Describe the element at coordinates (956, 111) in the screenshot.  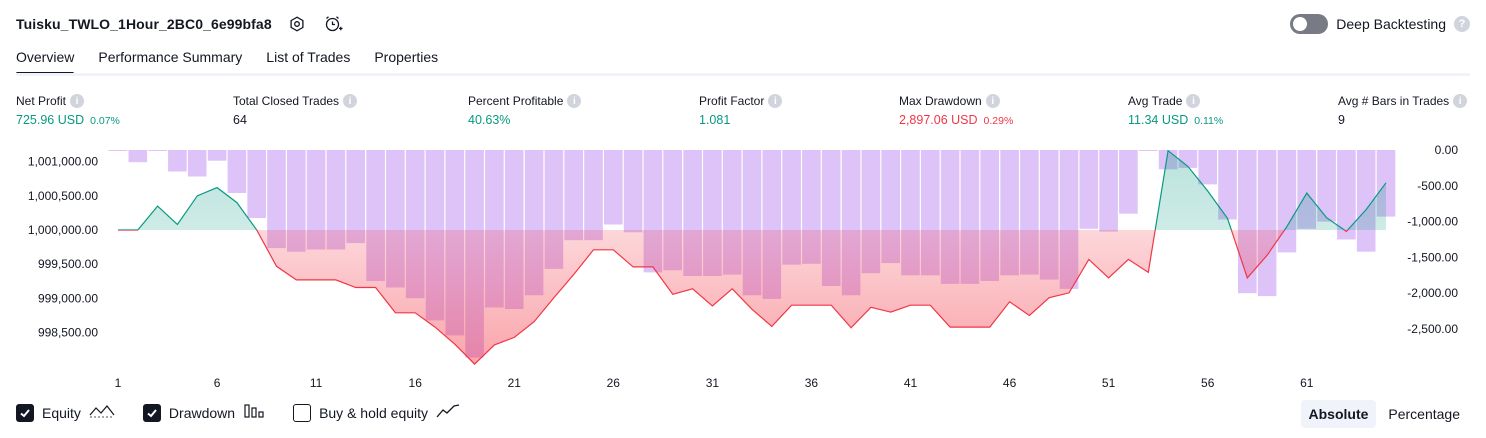
I see `stat-max-drawdown: Max Drawdown i 2,897.06 USD 0.29%` at that location.